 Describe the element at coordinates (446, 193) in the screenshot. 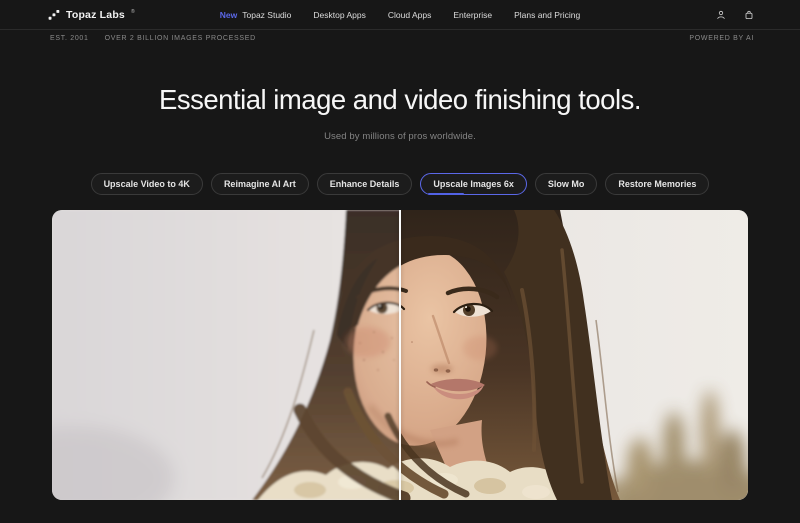

I see `tab-progress-bar` at that location.